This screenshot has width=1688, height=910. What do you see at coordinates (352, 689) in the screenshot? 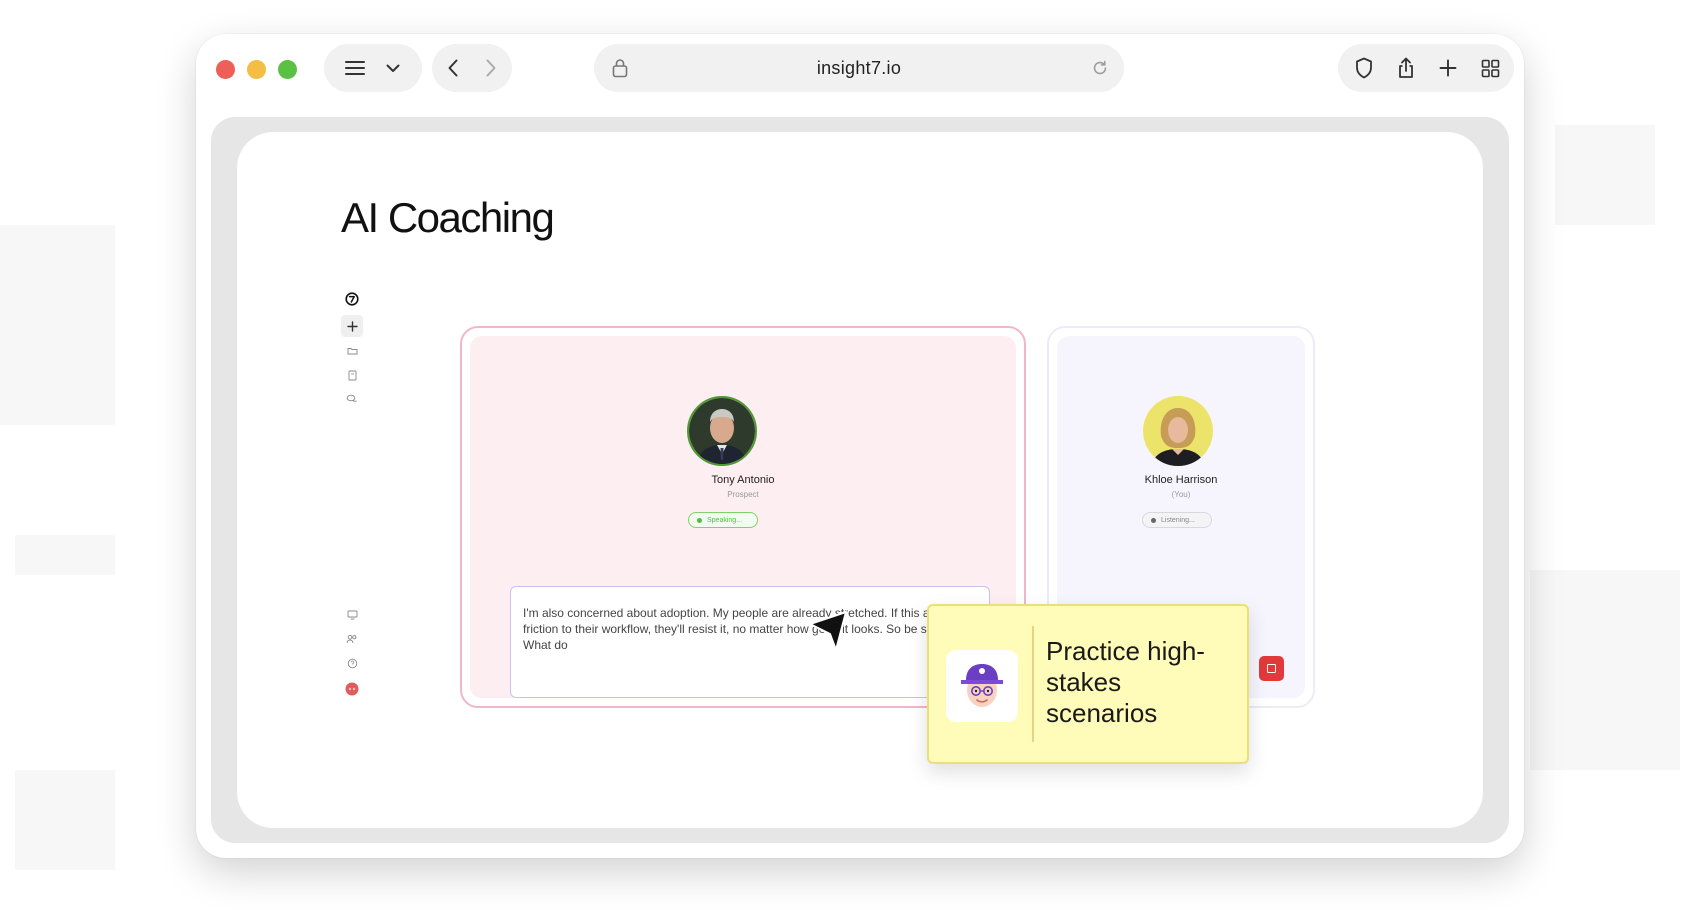
I see `user-avatar` at bounding box center [352, 689].